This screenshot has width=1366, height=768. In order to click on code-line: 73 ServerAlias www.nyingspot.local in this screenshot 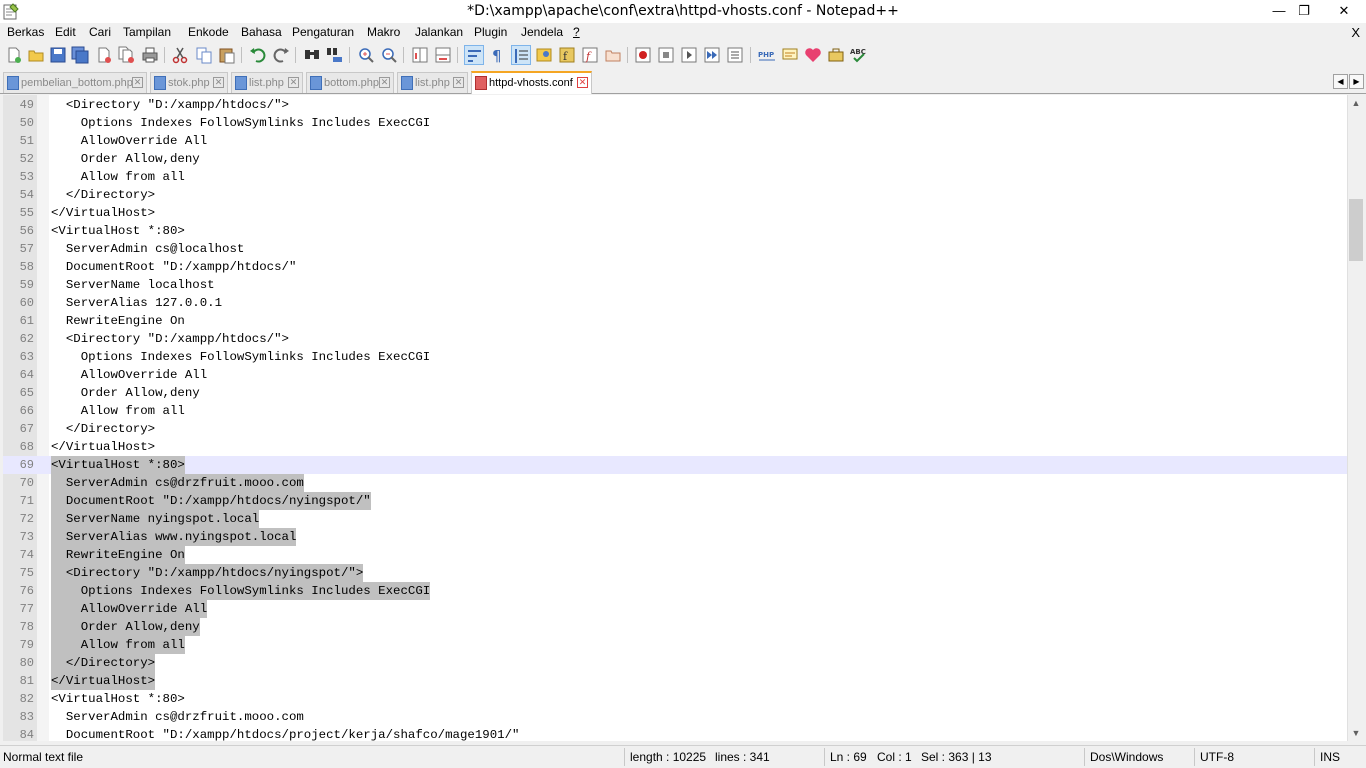, I will do `click(675, 537)`.